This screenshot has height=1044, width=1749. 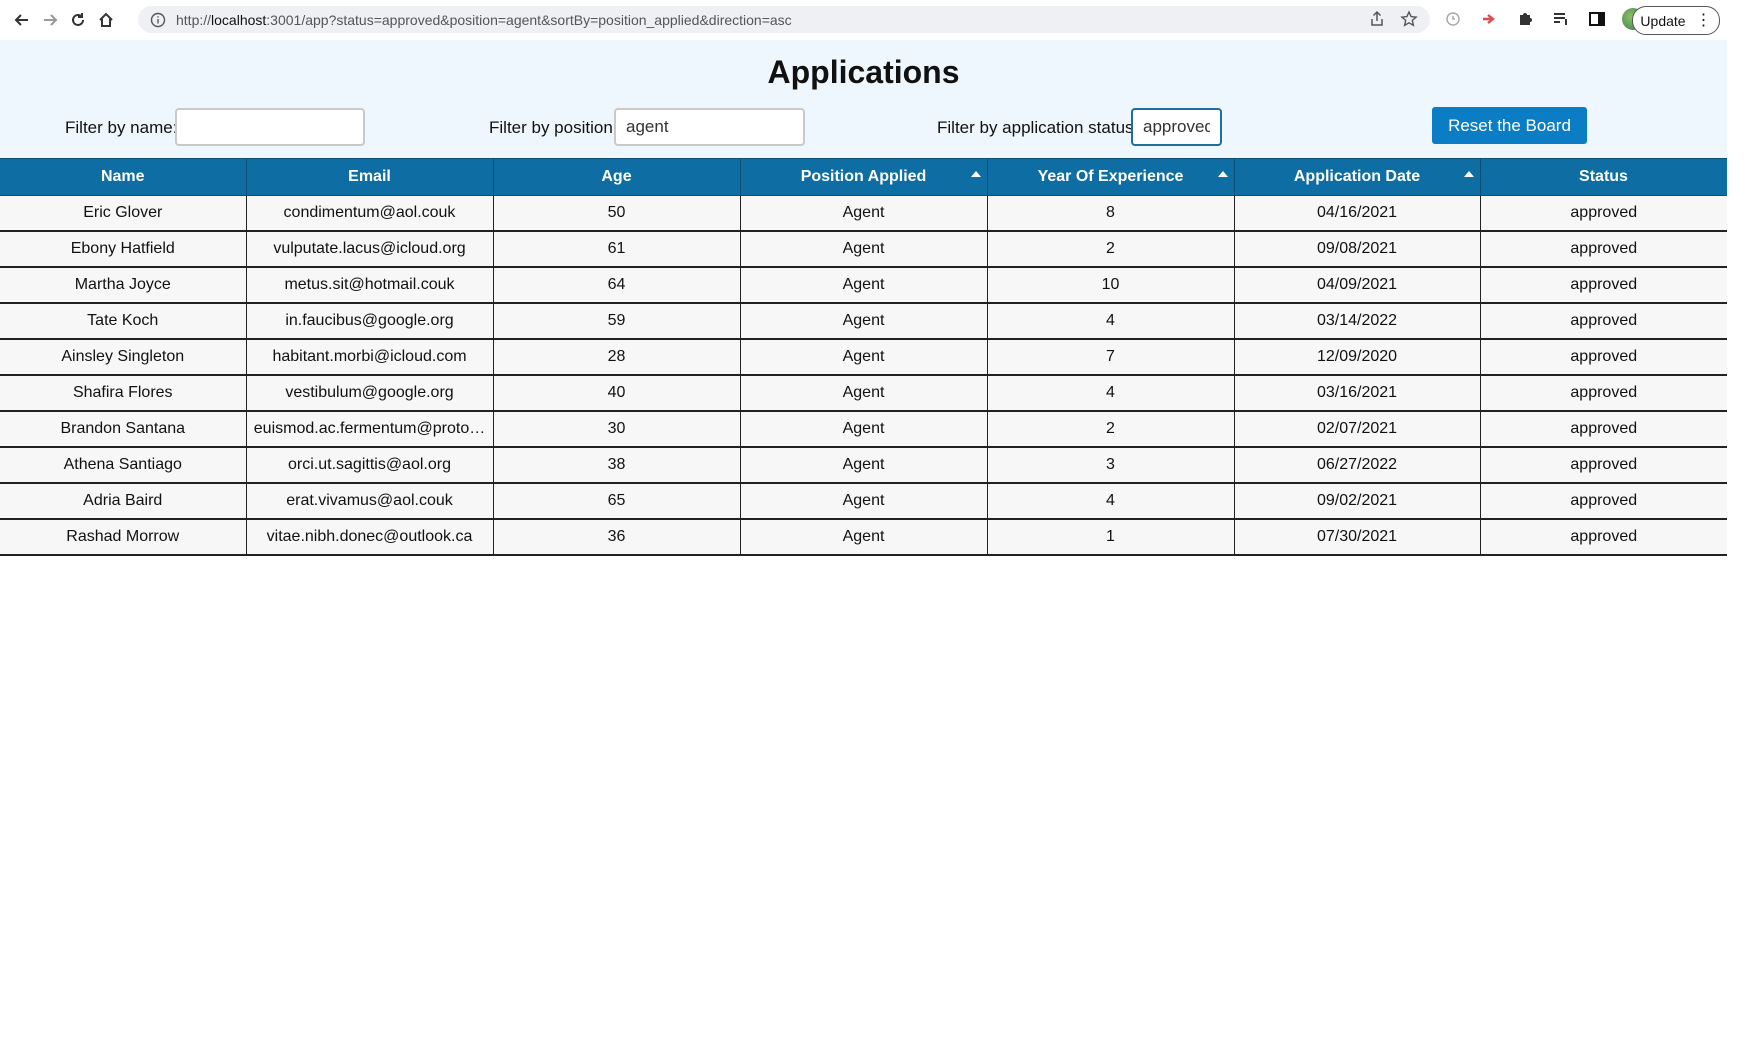 I want to click on cell-date: 06/27/2022, so click(x=1357, y=465).